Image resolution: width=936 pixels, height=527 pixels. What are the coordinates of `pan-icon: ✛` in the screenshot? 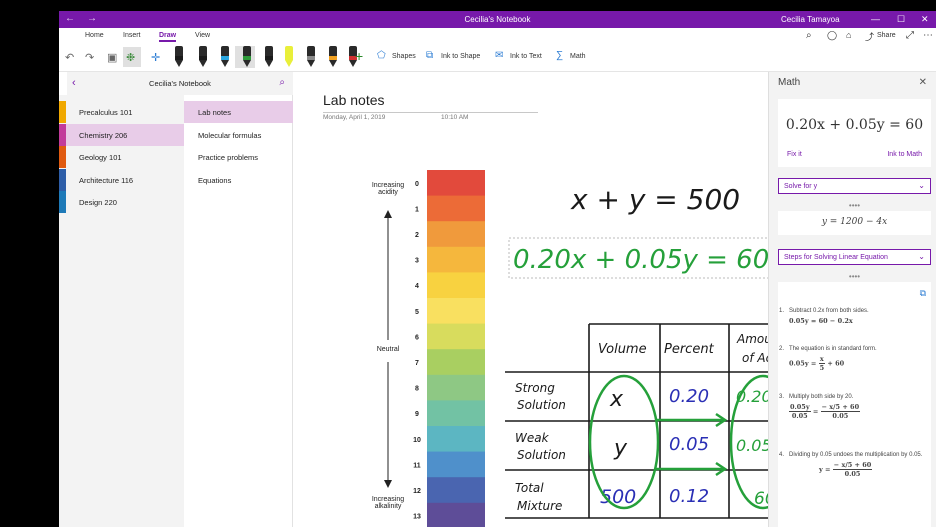 It's located at (155, 57).